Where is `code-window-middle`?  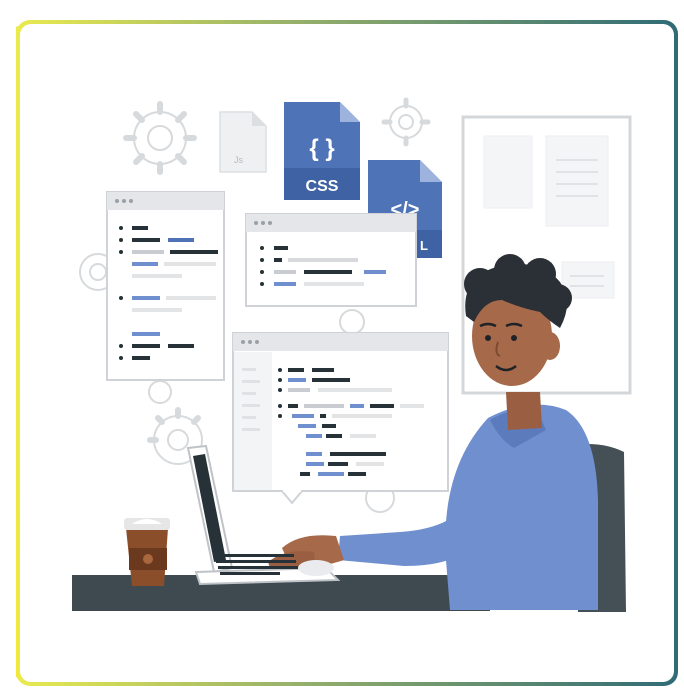
code-window-middle is located at coordinates (331, 260).